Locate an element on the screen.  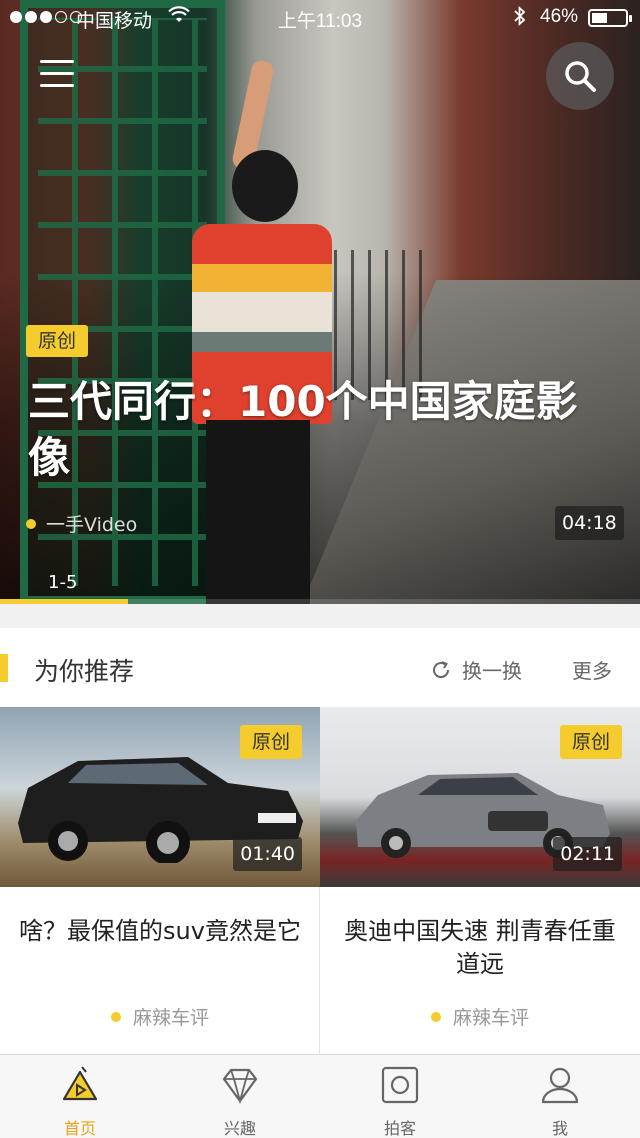
hero-title: 三代同行：100个中国家庭影像 is located at coordinates (323, 430).